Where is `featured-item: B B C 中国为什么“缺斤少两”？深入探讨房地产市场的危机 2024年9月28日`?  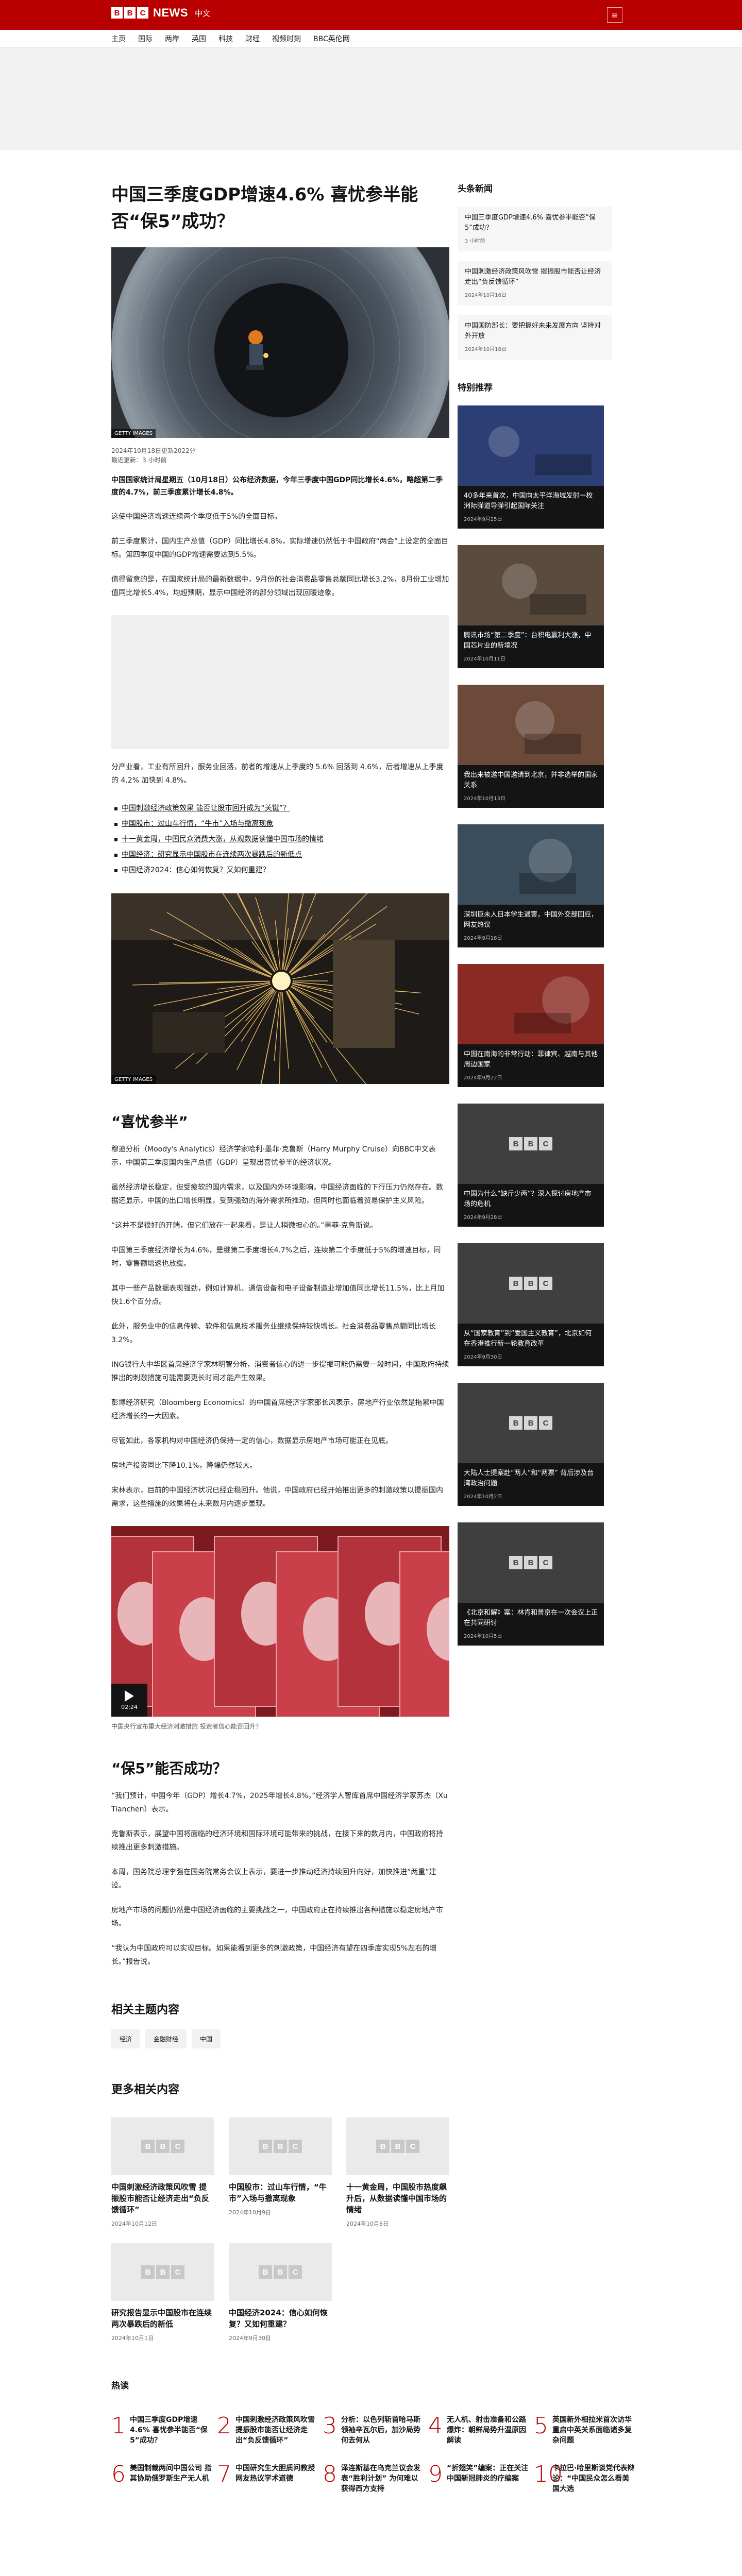 featured-item: B B C 中国为什么“缺斤少两”？深入探讨房地产市场的危机 2024年9月28日 is located at coordinates (531, 1165).